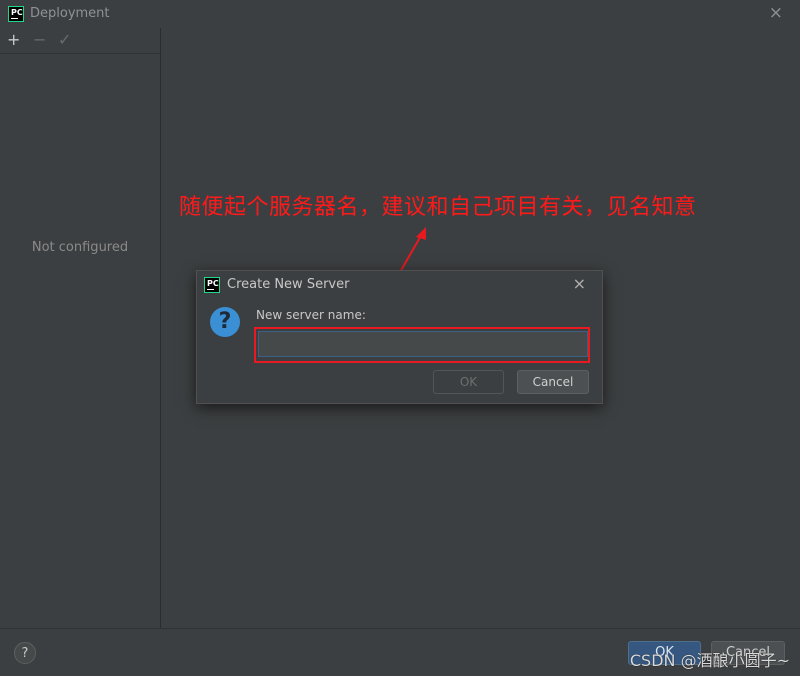  Describe the element at coordinates (423, 344) in the screenshot. I see `server-name-input` at that location.